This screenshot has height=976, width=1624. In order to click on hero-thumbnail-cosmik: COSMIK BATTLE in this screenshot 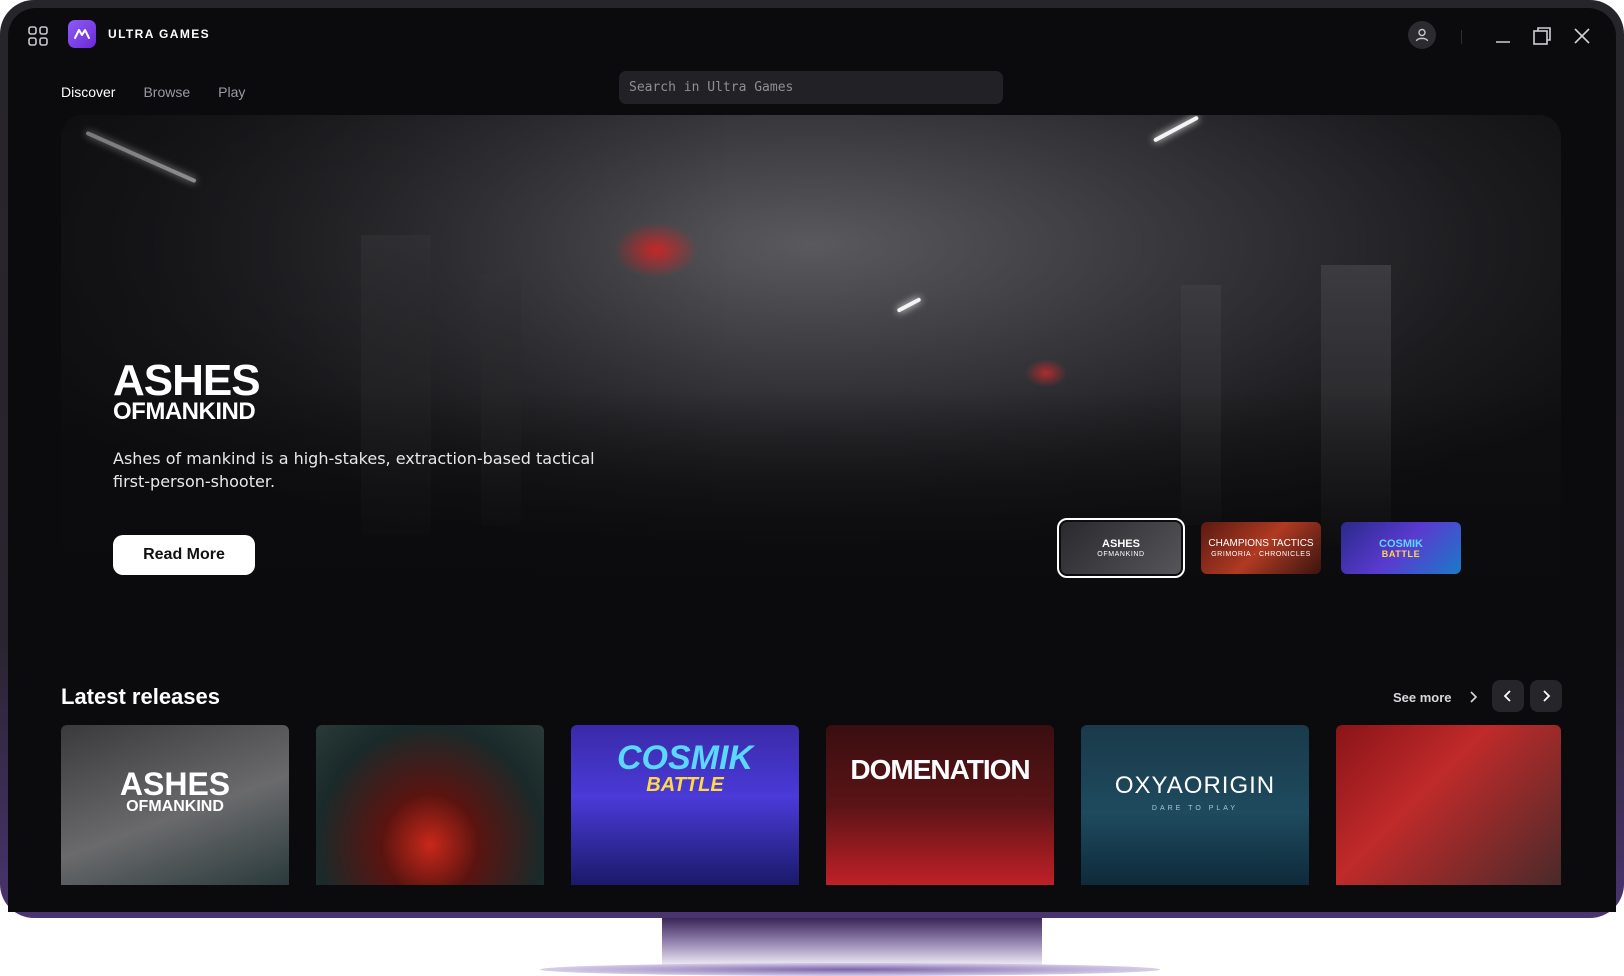, I will do `click(1401, 548)`.